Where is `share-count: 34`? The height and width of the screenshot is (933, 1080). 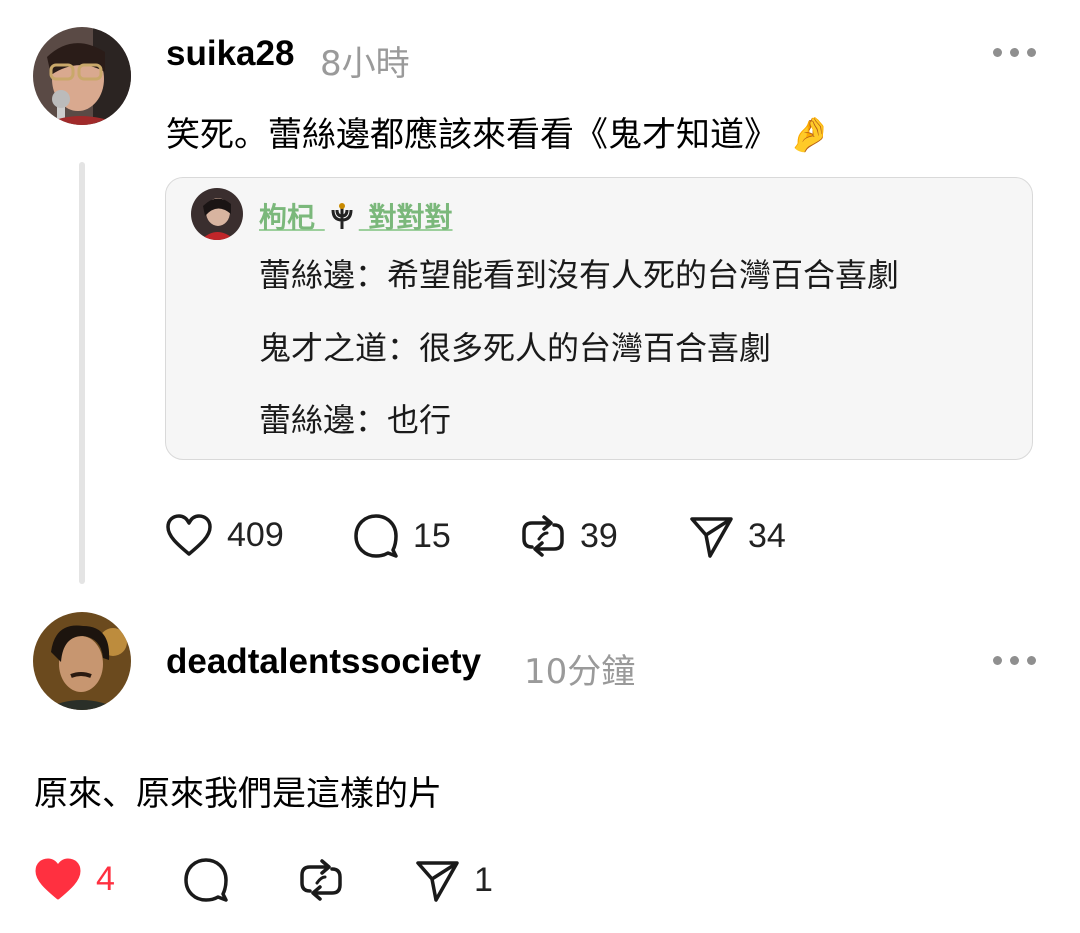 share-count: 34 is located at coordinates (767, 536).